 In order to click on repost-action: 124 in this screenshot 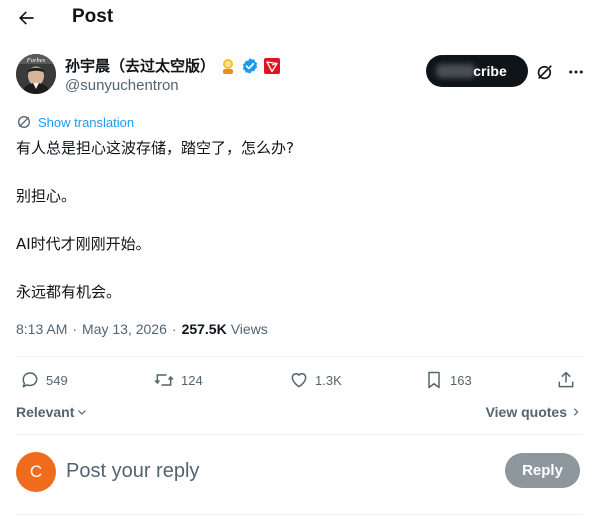, I will do `click(178, 380)`.